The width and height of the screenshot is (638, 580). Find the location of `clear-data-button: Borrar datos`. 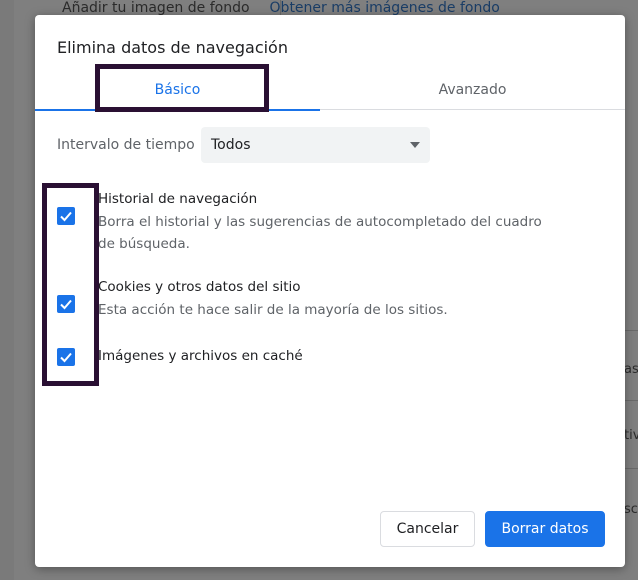

clear-data-button: Borrar datos is located at coordinates (545, 529).